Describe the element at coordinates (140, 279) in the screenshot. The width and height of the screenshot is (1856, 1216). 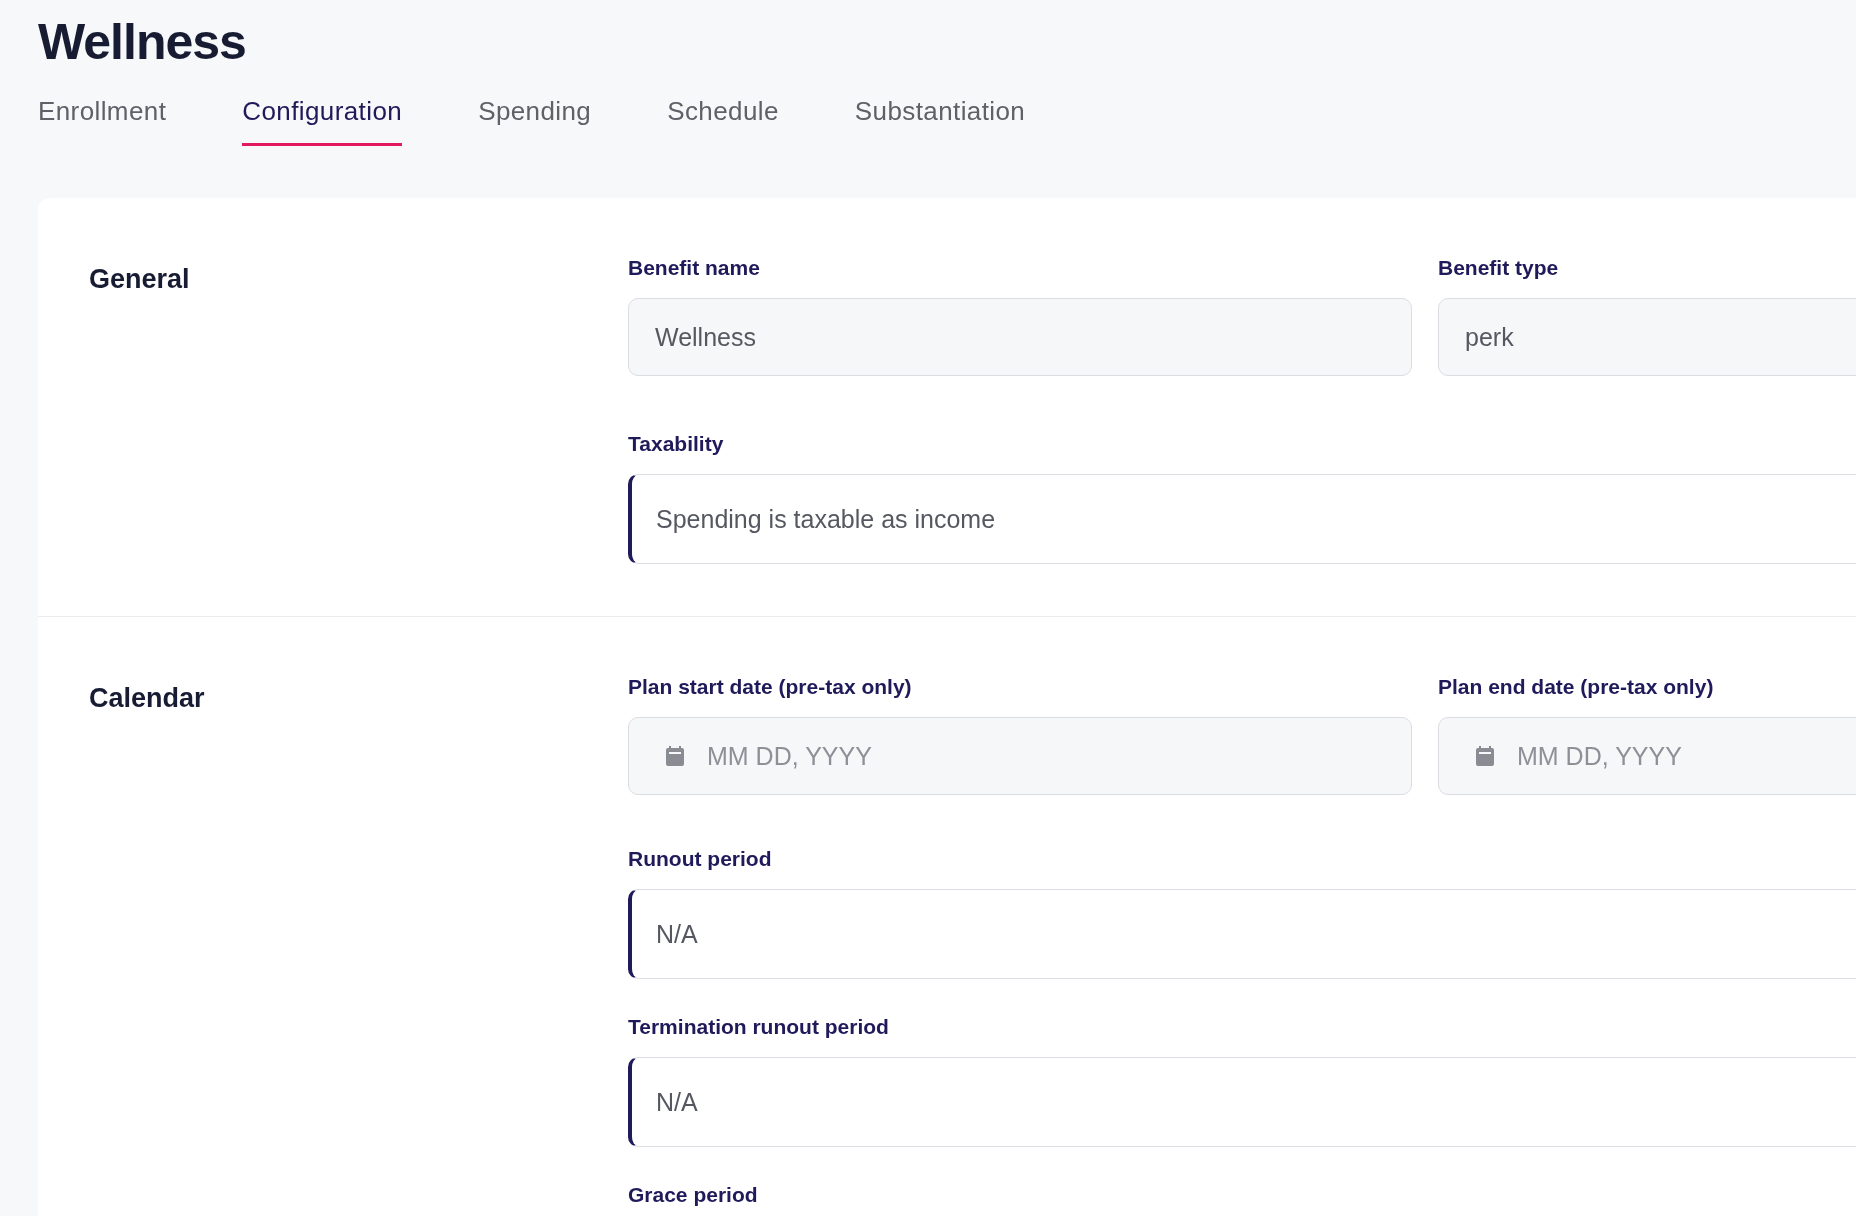
I see `section-title: General` at that location.